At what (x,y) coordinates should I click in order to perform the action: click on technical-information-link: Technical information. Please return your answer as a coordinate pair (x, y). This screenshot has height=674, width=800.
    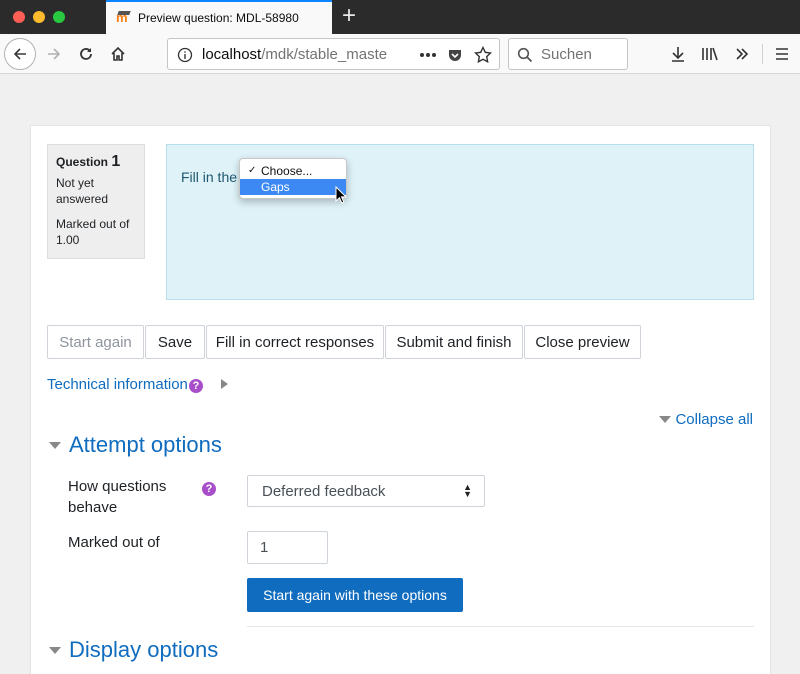
    Looking at the image, I should click on (117, 384).